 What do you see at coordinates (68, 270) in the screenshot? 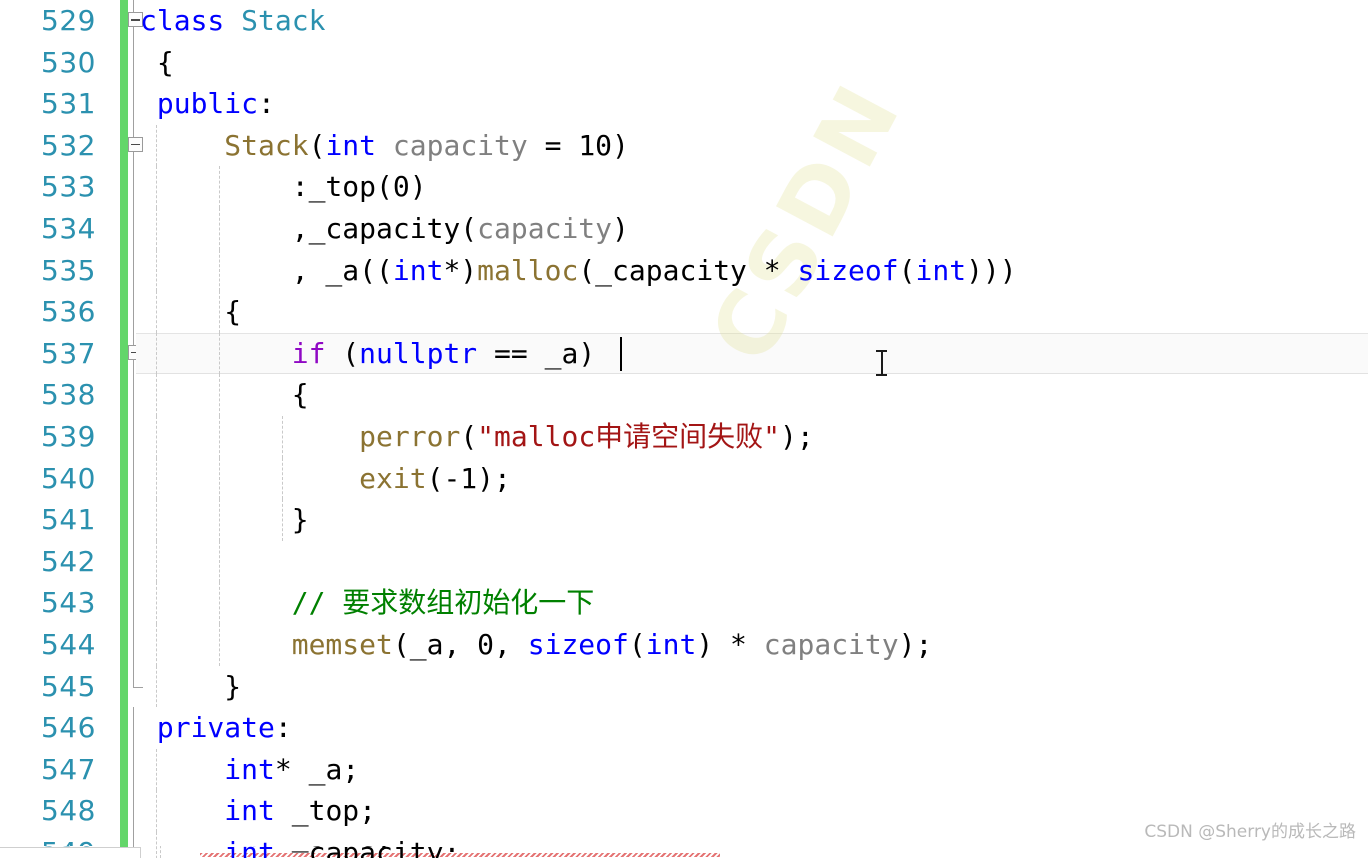
I see `line-number: 535` at bounding box center [68, 270].